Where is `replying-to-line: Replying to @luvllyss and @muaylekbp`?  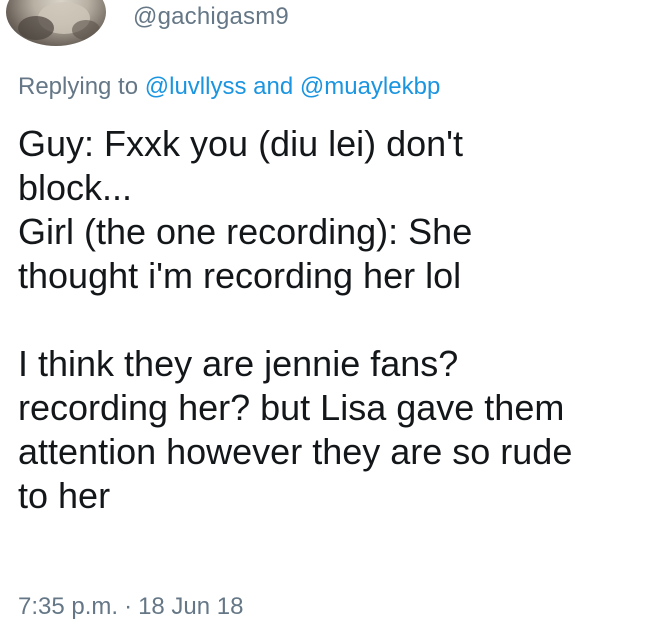
replying-to-line: Replying to @luvllyss and @muaylekbp is located at coordinates (229, 87).